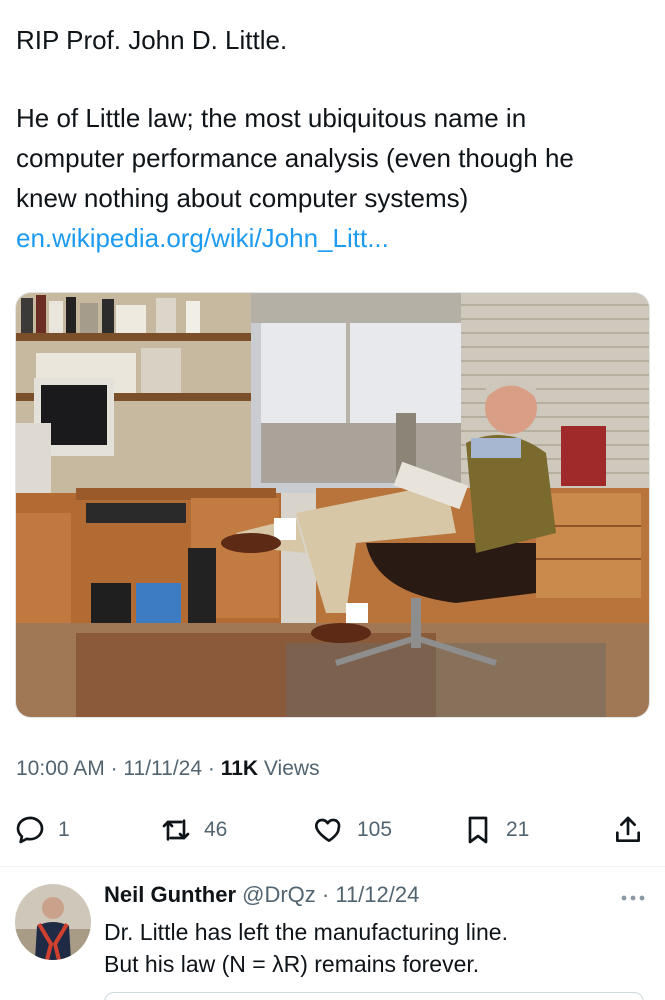  What do you see at coordinates (375, 829) in the screenshot?
I see `like-count: 105` at bounding box center [375, 829].